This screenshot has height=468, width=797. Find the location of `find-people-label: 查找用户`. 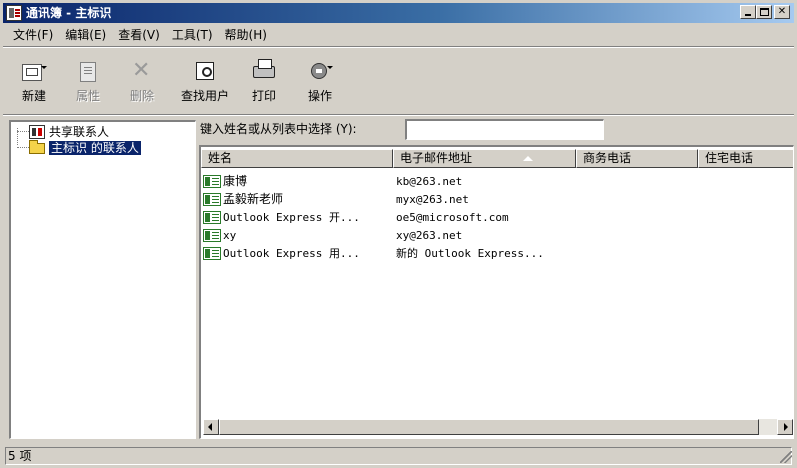

find-people-label: 查找用户 is located at coordinates (204, 96).